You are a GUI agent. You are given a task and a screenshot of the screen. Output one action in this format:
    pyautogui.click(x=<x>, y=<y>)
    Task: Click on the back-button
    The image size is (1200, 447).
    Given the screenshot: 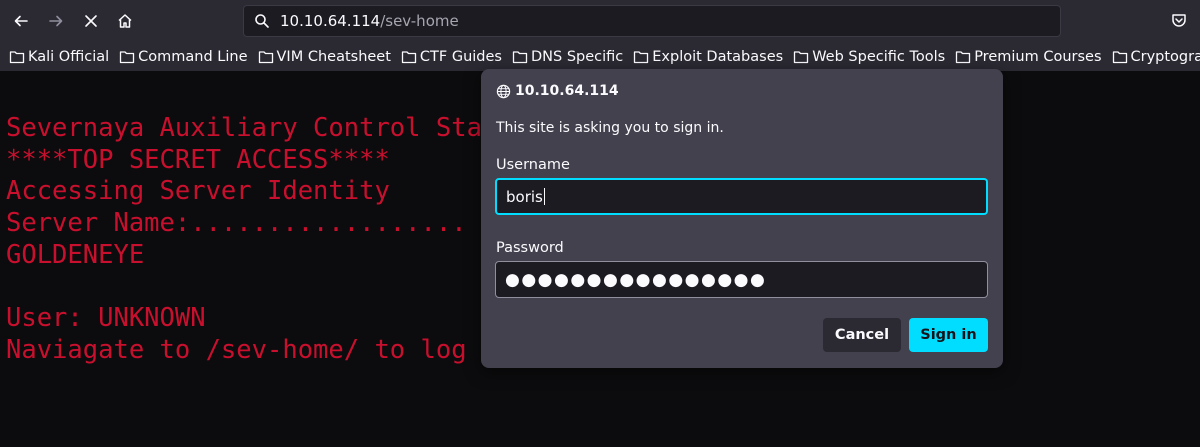 What is the action you would take?
    pyautogui.click(x=21, y=21)
    